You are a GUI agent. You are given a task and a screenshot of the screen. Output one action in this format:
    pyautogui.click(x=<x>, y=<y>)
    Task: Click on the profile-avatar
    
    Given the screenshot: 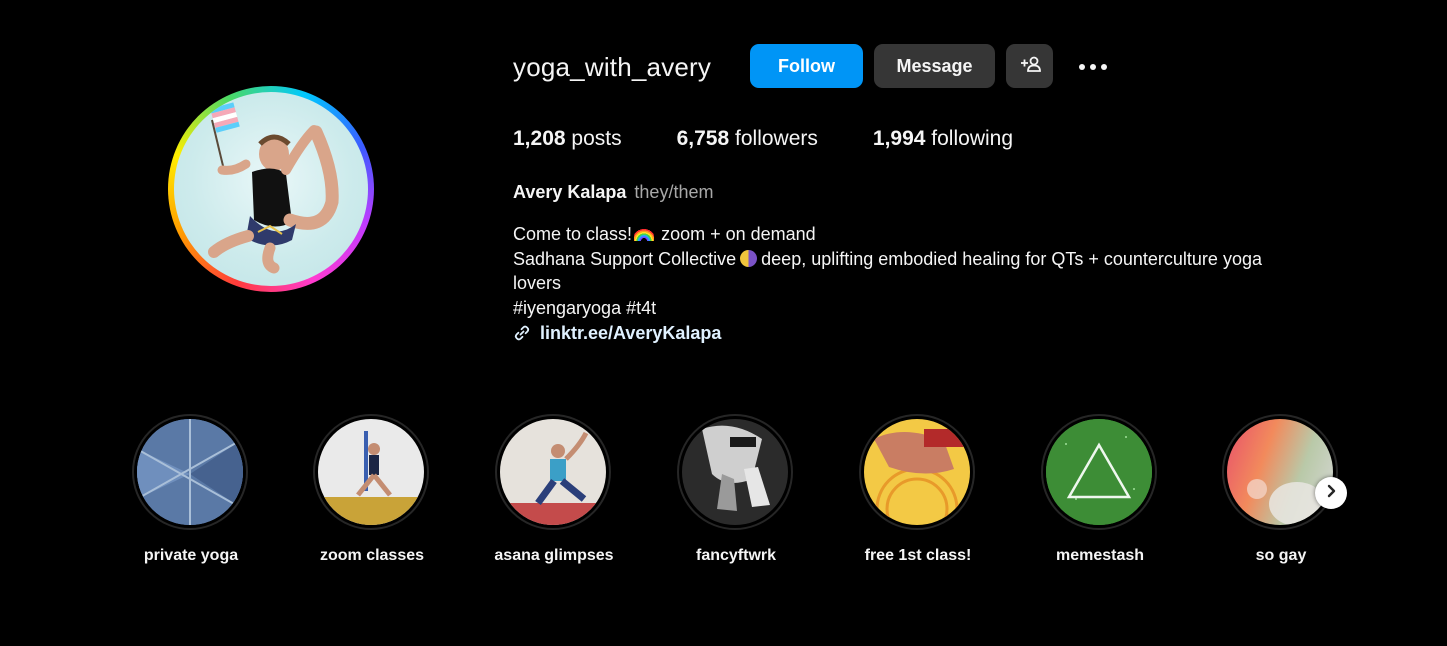 What is the action you would take?
    pyautogui.click(x=271, y=189)
    